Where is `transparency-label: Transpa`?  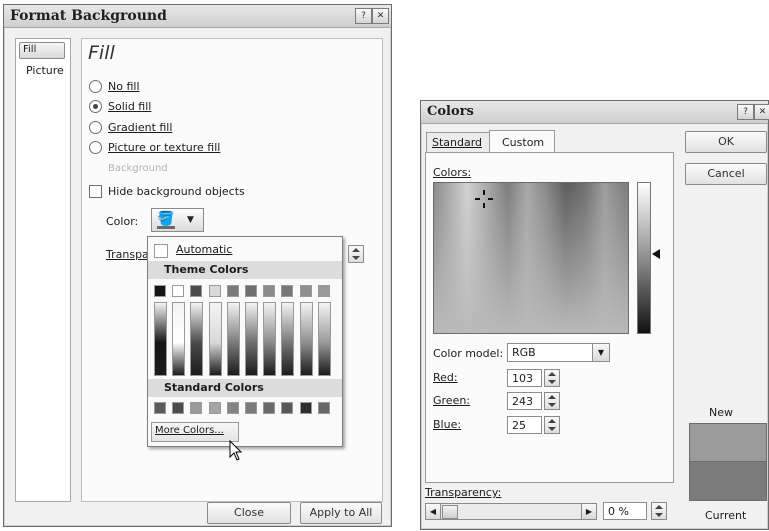 transparency-label: Transpa is located at coordinates (127, 254).